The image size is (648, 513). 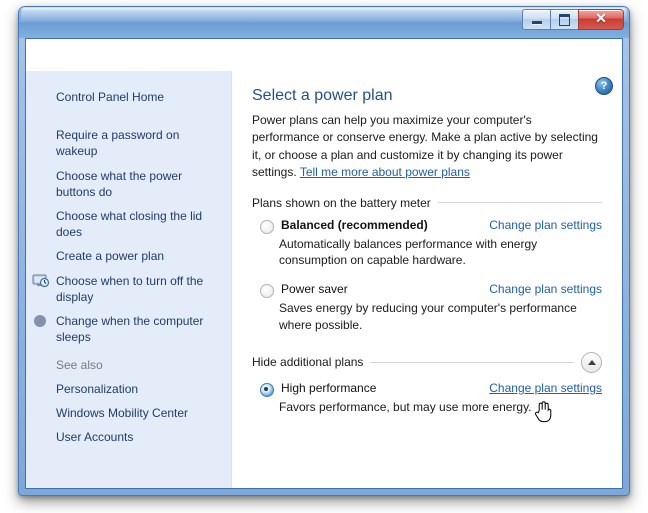 I want to click on section-title: Plans shown on the battery meter, so click(x=341, y=202).